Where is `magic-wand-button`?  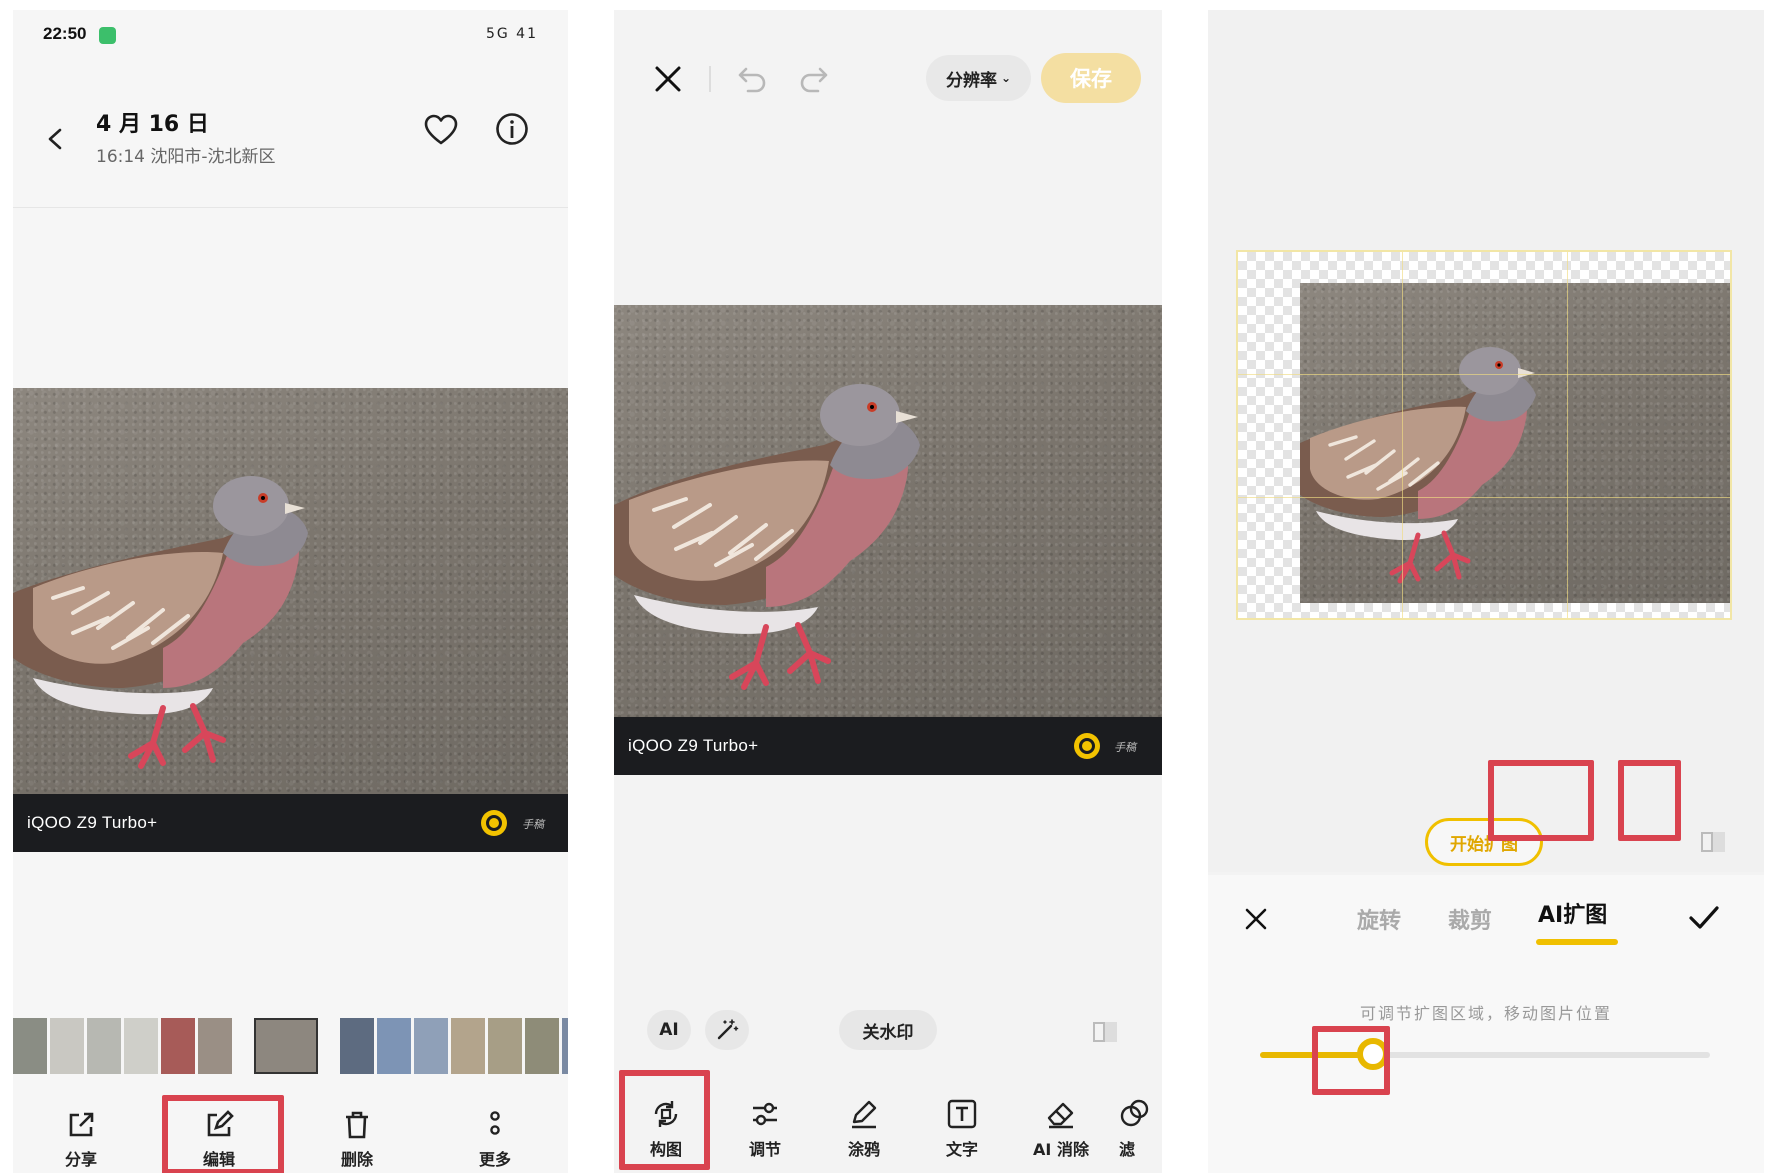
magic-wand-button is located at coordinates (727, 1030).